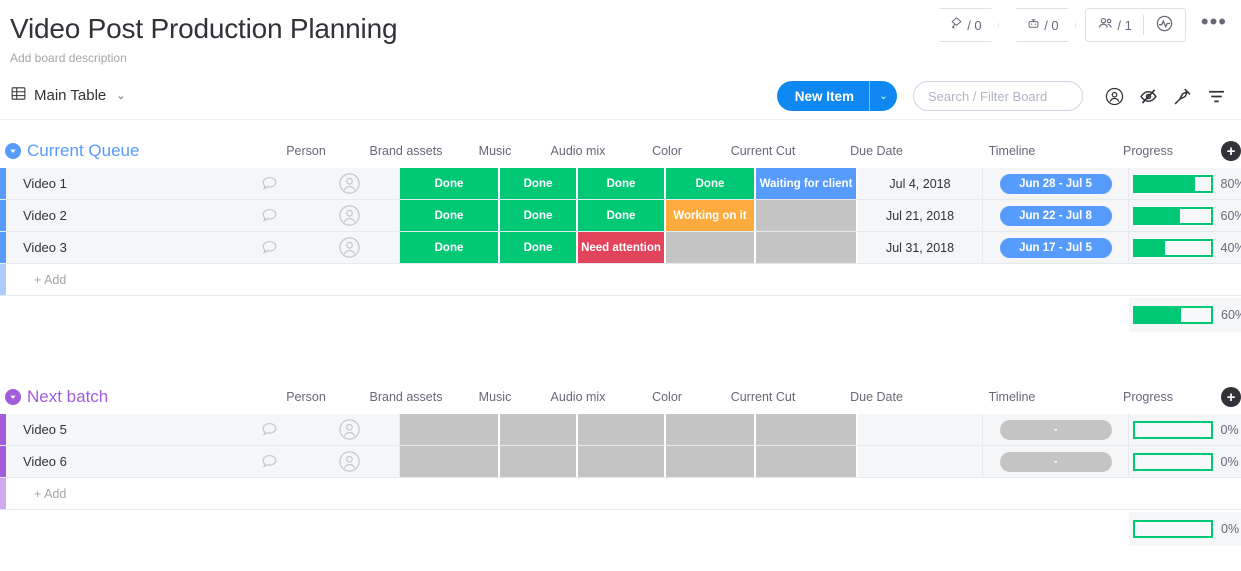  I want to click on automations-counter: / 0, so click(1042, 25).